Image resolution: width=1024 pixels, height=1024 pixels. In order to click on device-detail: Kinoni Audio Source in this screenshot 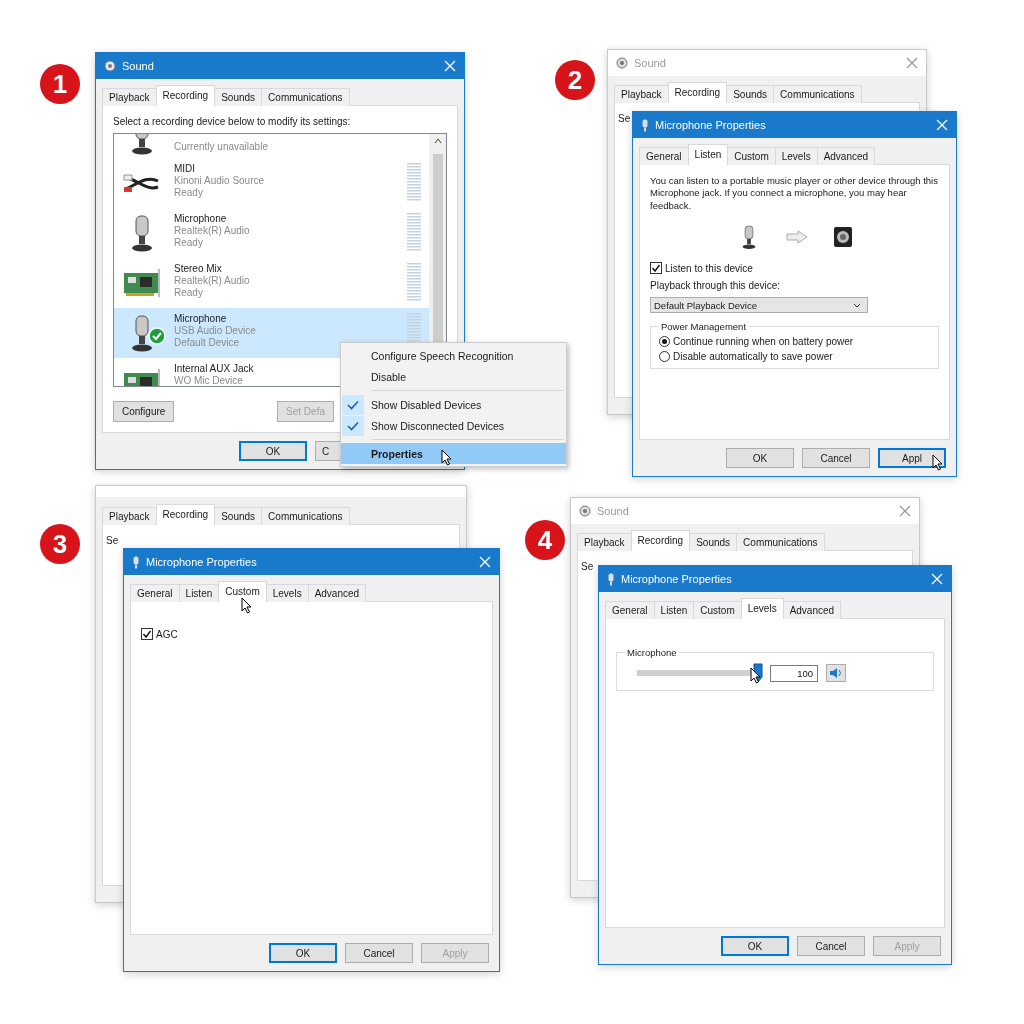, I will do `click(219, 180)`.